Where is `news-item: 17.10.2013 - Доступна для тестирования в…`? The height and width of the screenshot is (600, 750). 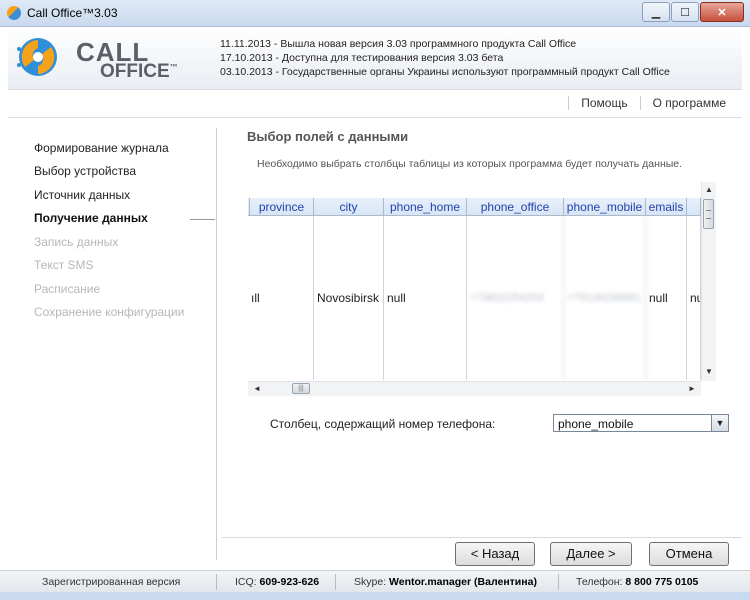
news-item: 17.10.2013 - Доступна для тестирования в… is located at coordinates (445, 58).